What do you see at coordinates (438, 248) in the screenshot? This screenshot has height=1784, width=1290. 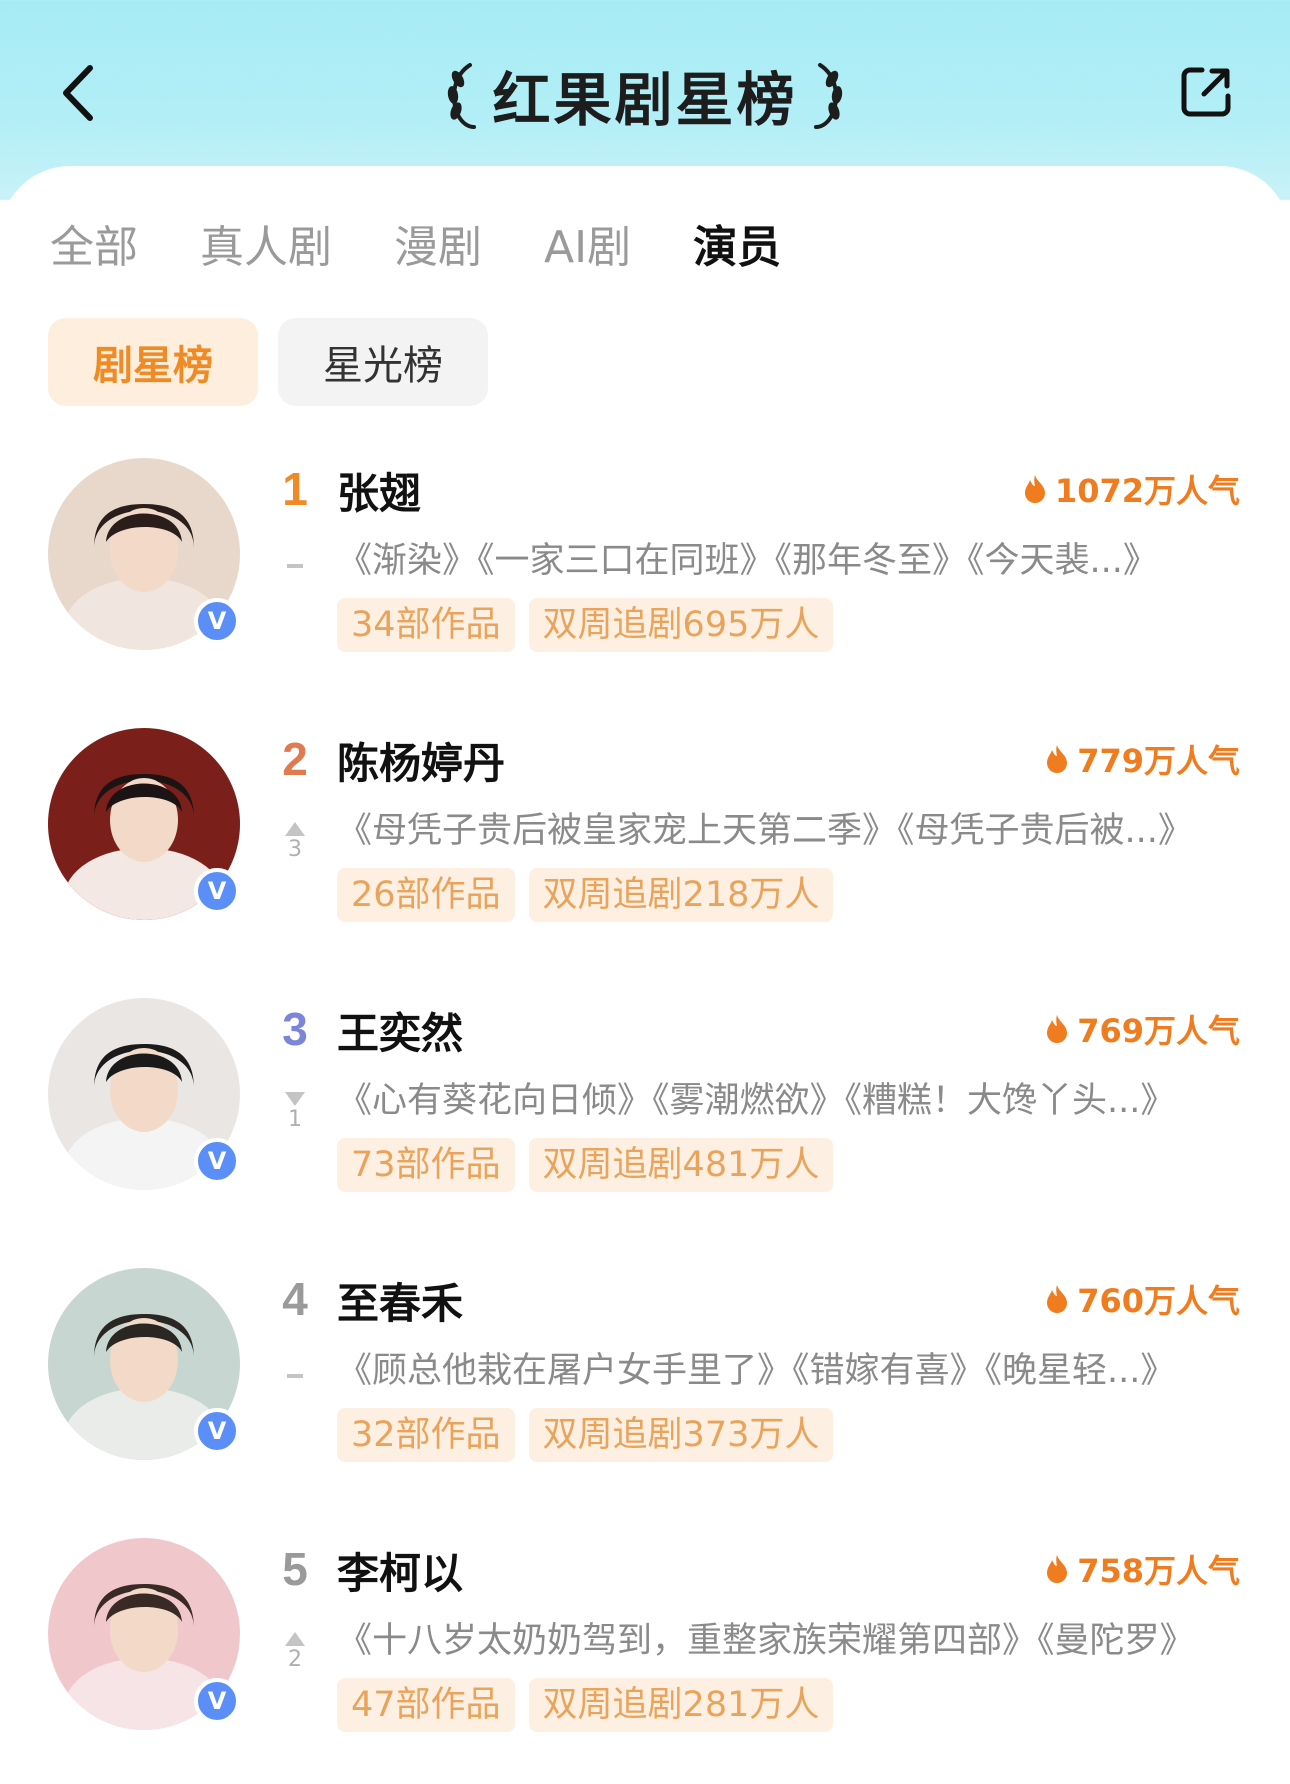 I see `tab-comic: 漫剧` at bounding box center [438, 248].